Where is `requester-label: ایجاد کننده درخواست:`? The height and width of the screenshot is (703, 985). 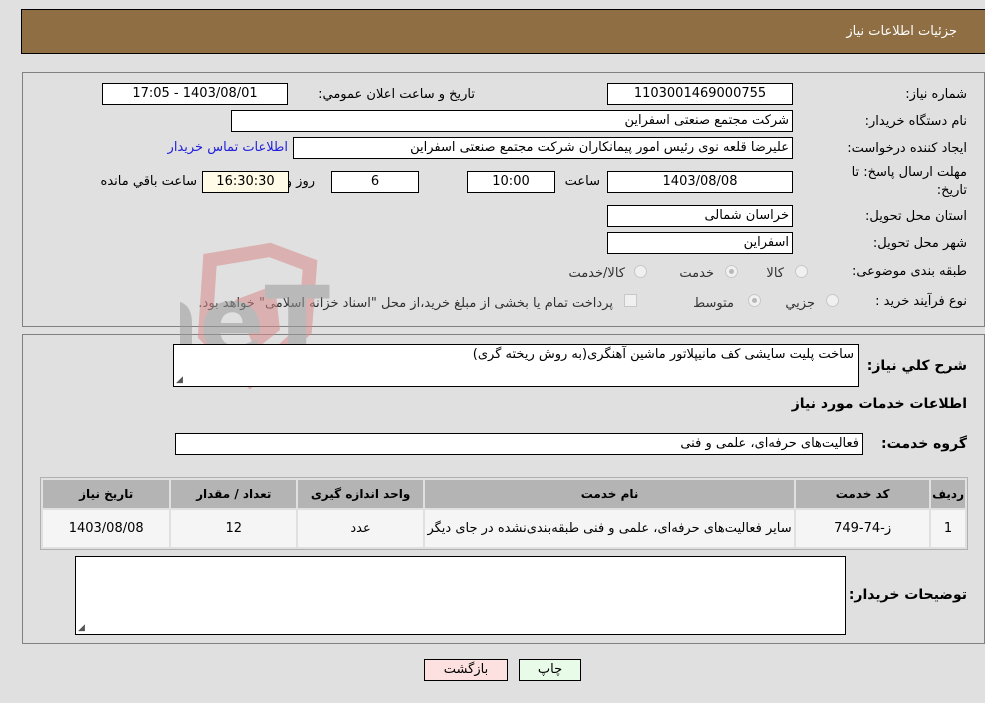 requester-label: ایجاد کننده درخواست: is located at coordinates (907, 148).